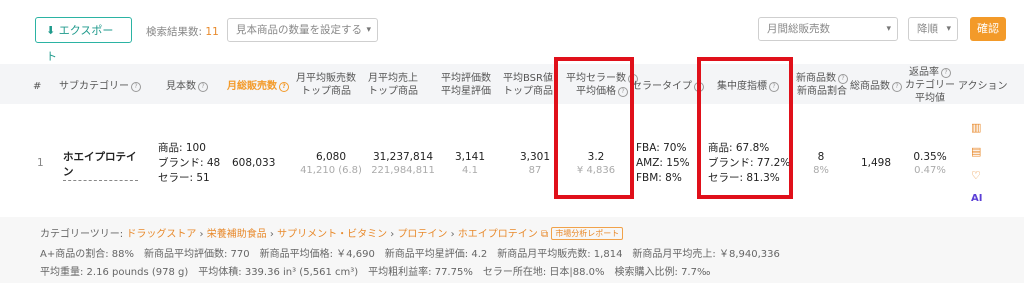 Image resolution: width=1024 pixels, height=283 pixels. Describe the element at coordinates (187, 86) in the screenshot. I see `col-sample: 見本数?` at that location.